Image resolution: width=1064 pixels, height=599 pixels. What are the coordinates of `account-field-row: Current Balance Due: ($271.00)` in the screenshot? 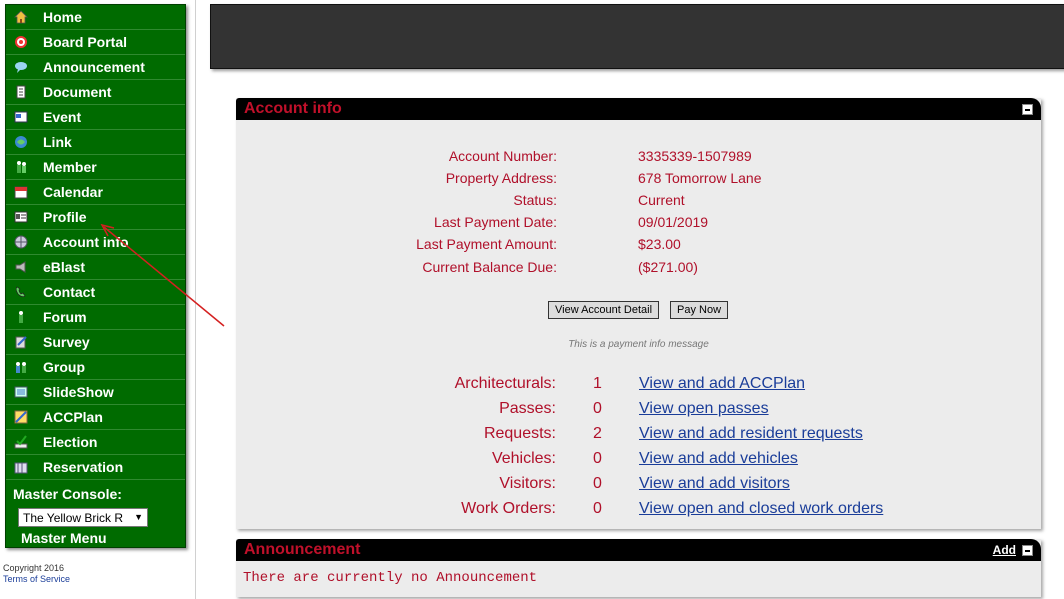 It's located at (638, 269).